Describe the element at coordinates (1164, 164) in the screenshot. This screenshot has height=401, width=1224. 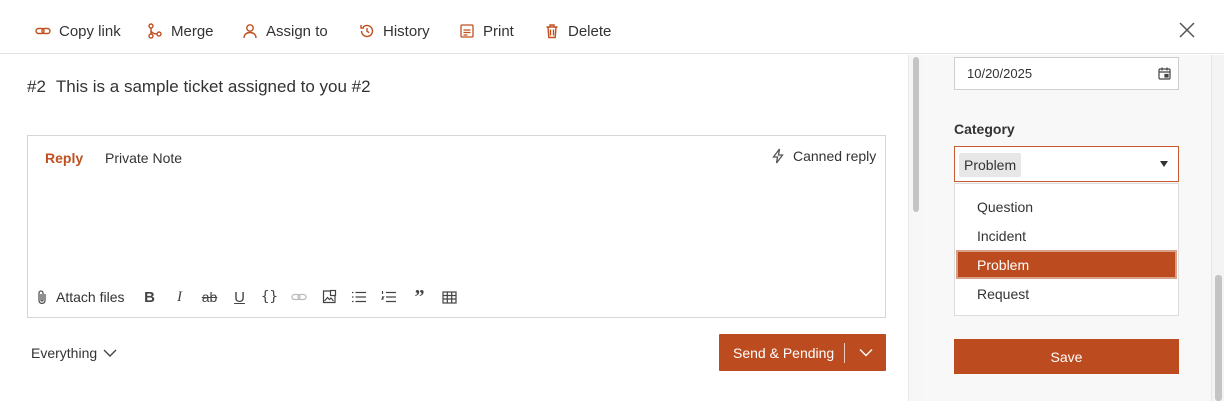
I see `caret-down-icon` at that location.